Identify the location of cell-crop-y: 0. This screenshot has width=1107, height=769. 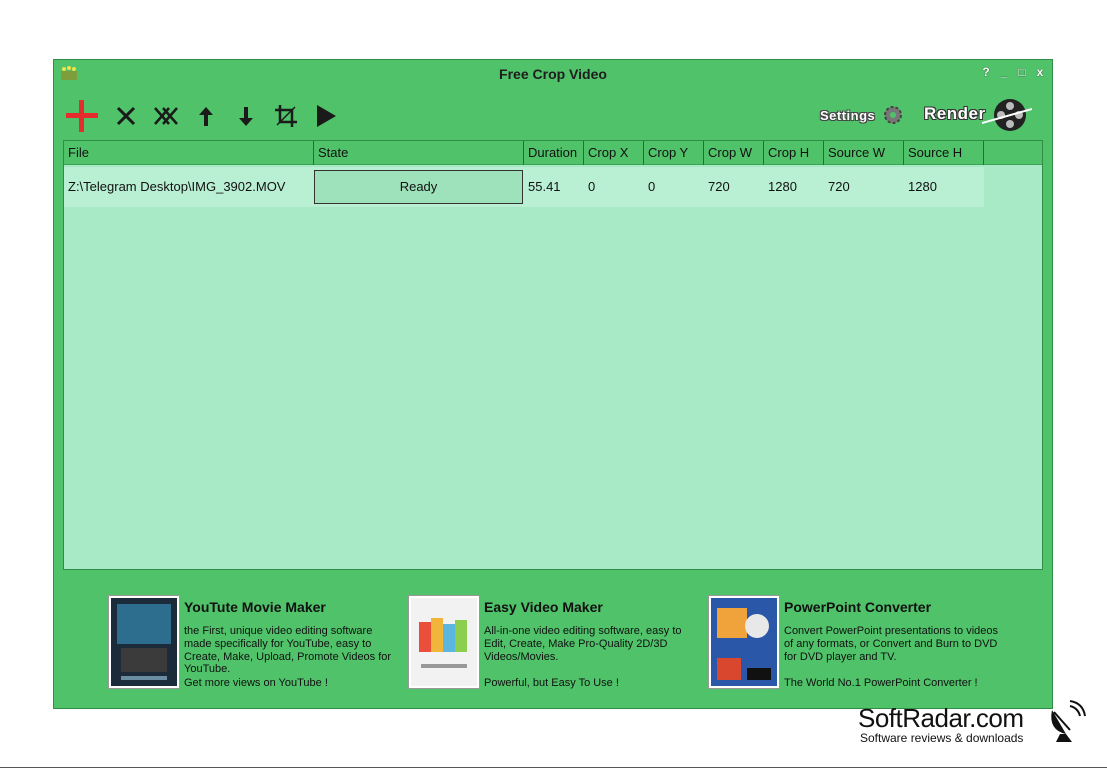
(652, 186).